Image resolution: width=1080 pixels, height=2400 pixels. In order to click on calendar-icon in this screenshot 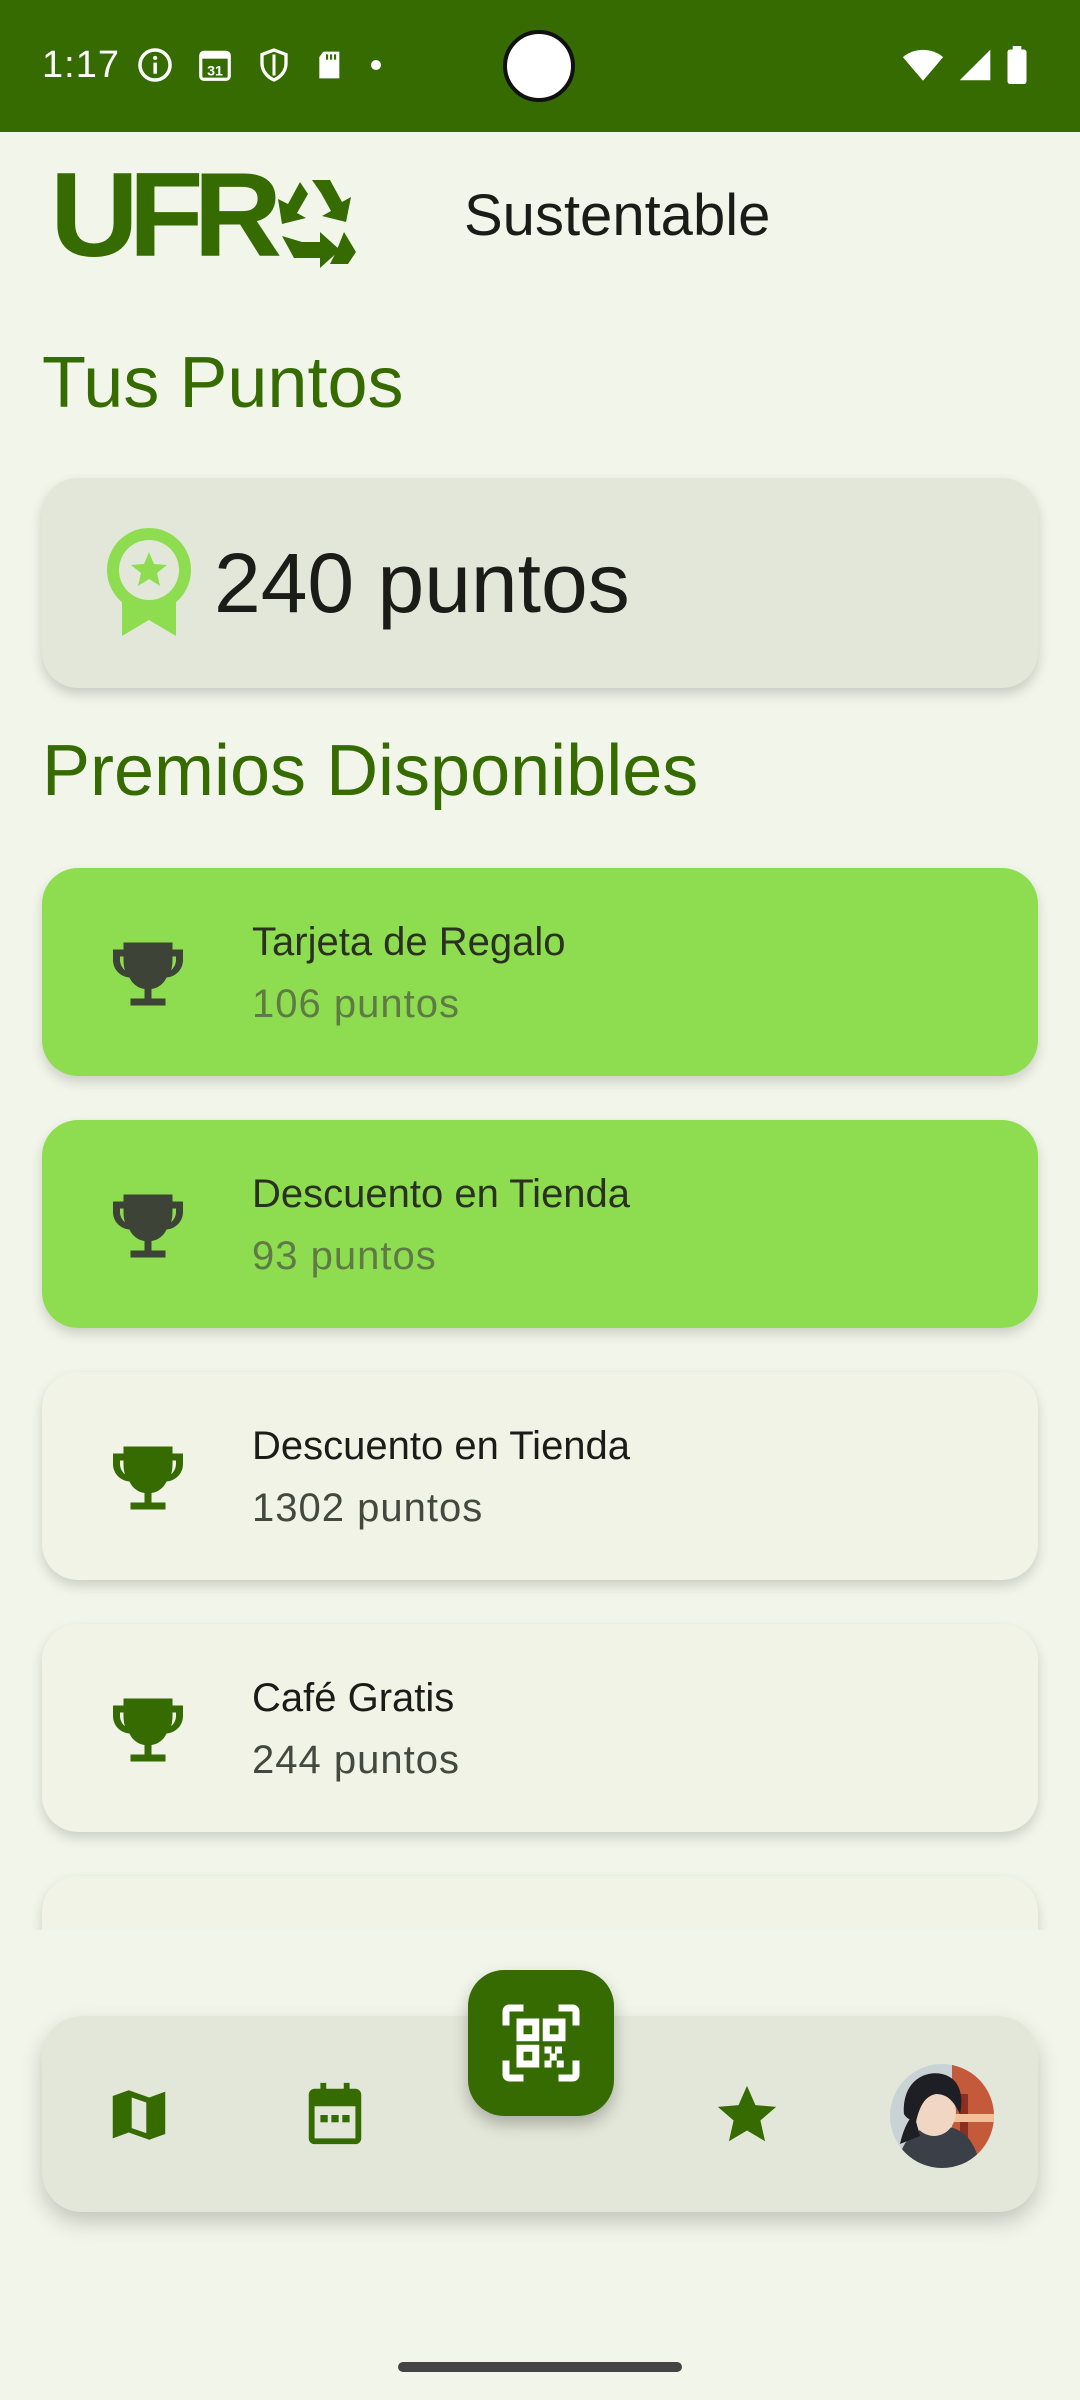, I will do `click(335, 2115)`.